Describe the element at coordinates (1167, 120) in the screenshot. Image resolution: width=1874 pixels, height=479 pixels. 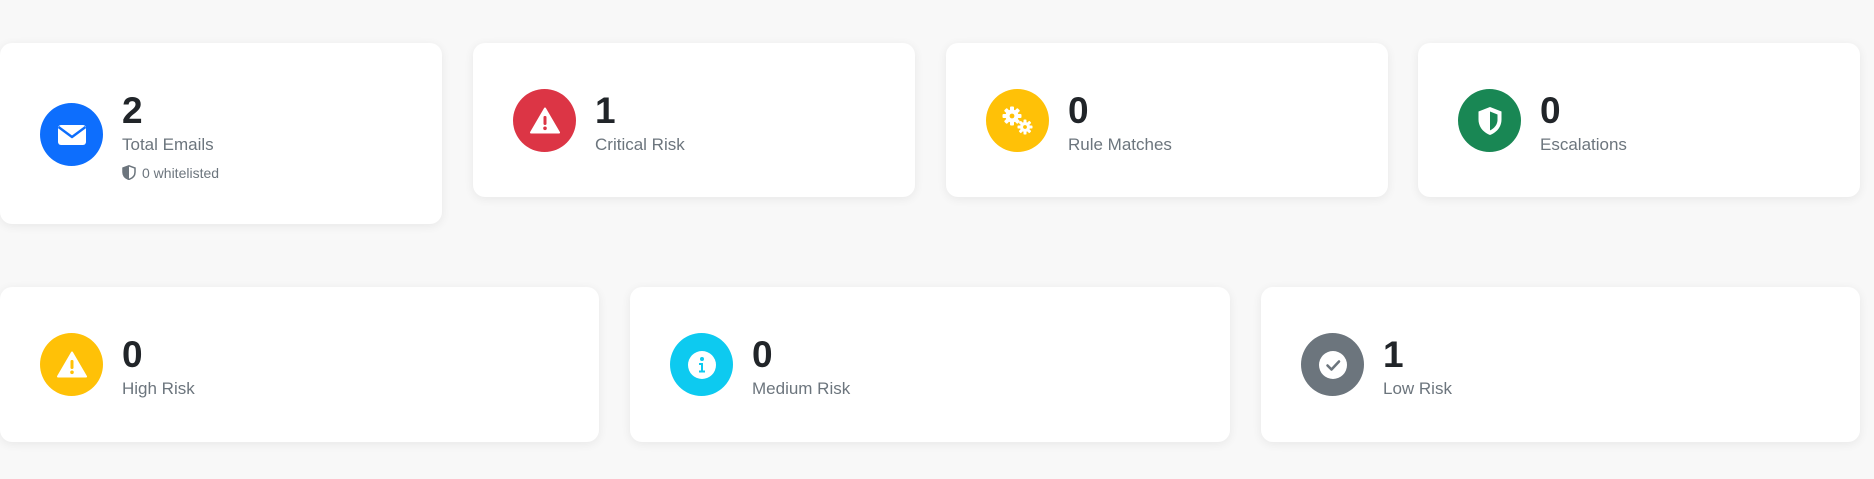
I see `stat-card-rule-matches: 0 Rule Matches` at that location.